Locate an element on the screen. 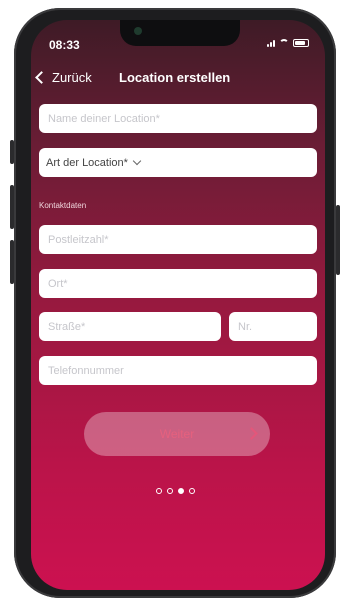 The width and height of the screenshot is (345, 598). camera-icon is located at coordinates (138, 31).